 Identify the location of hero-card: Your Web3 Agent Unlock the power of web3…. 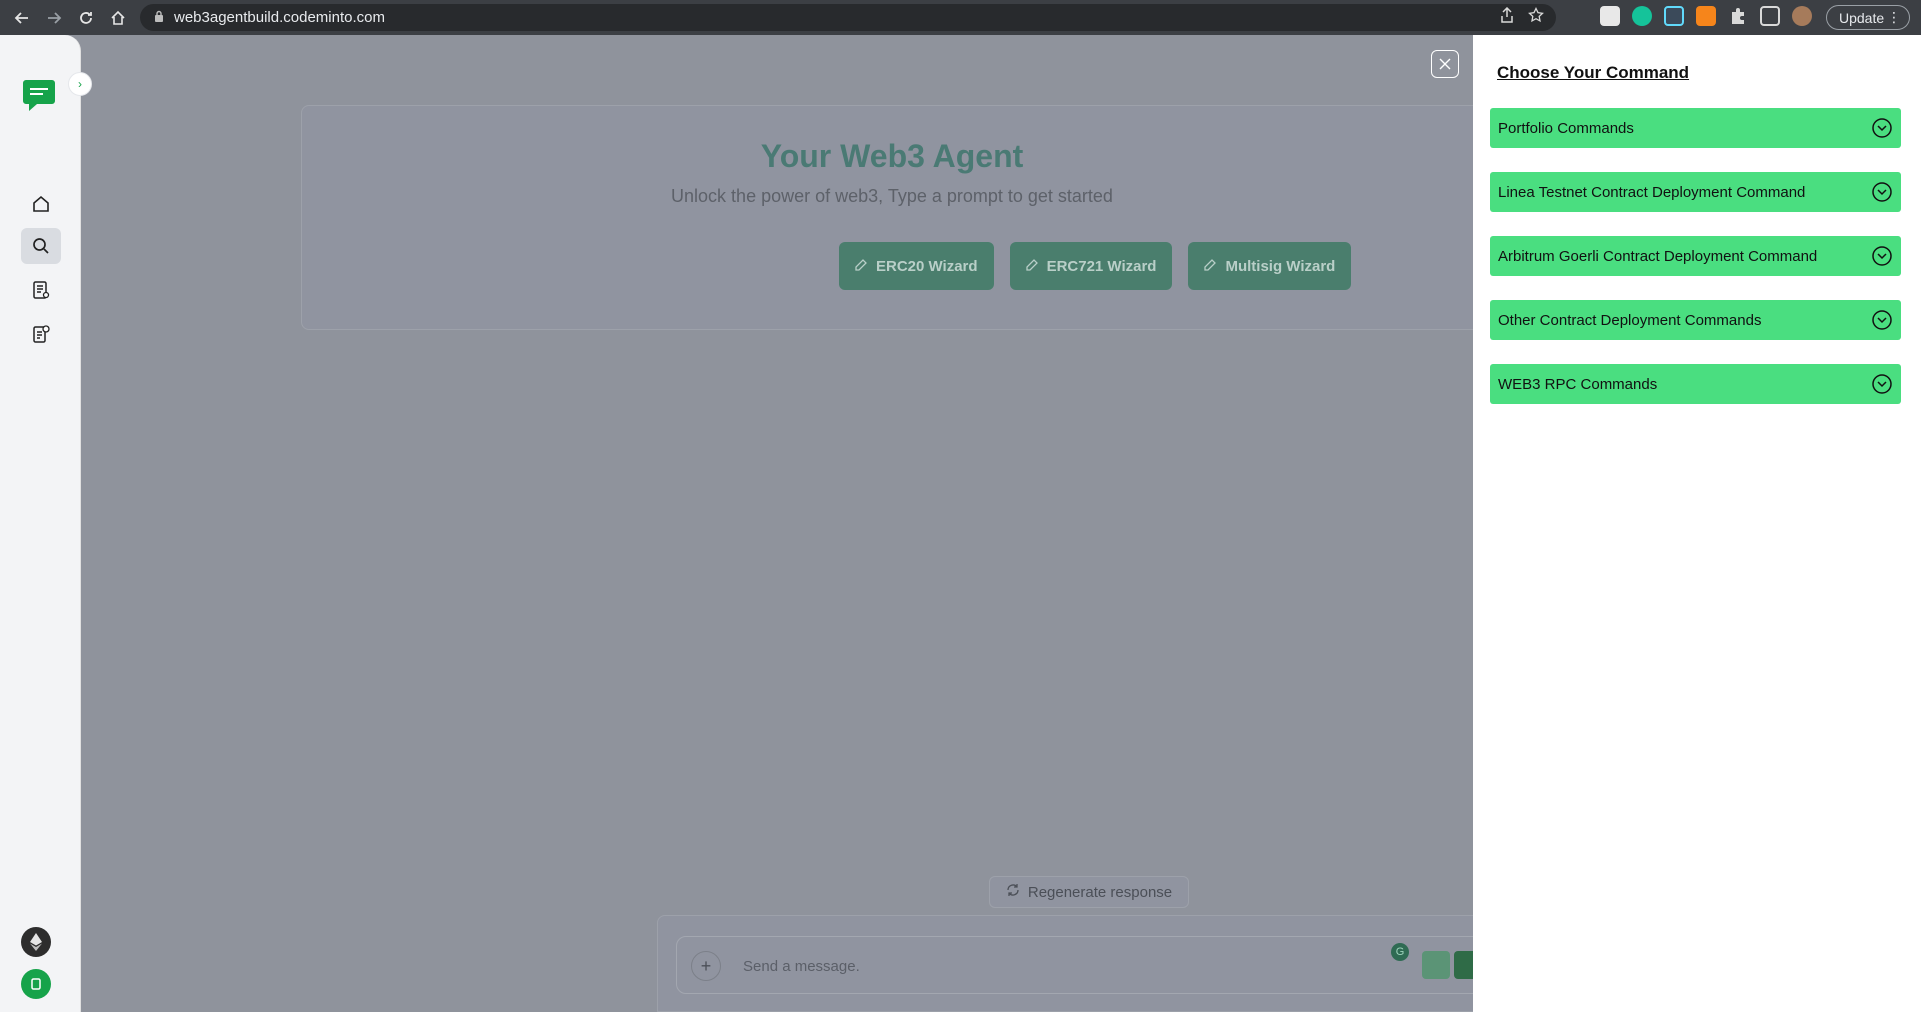
(891, 217).